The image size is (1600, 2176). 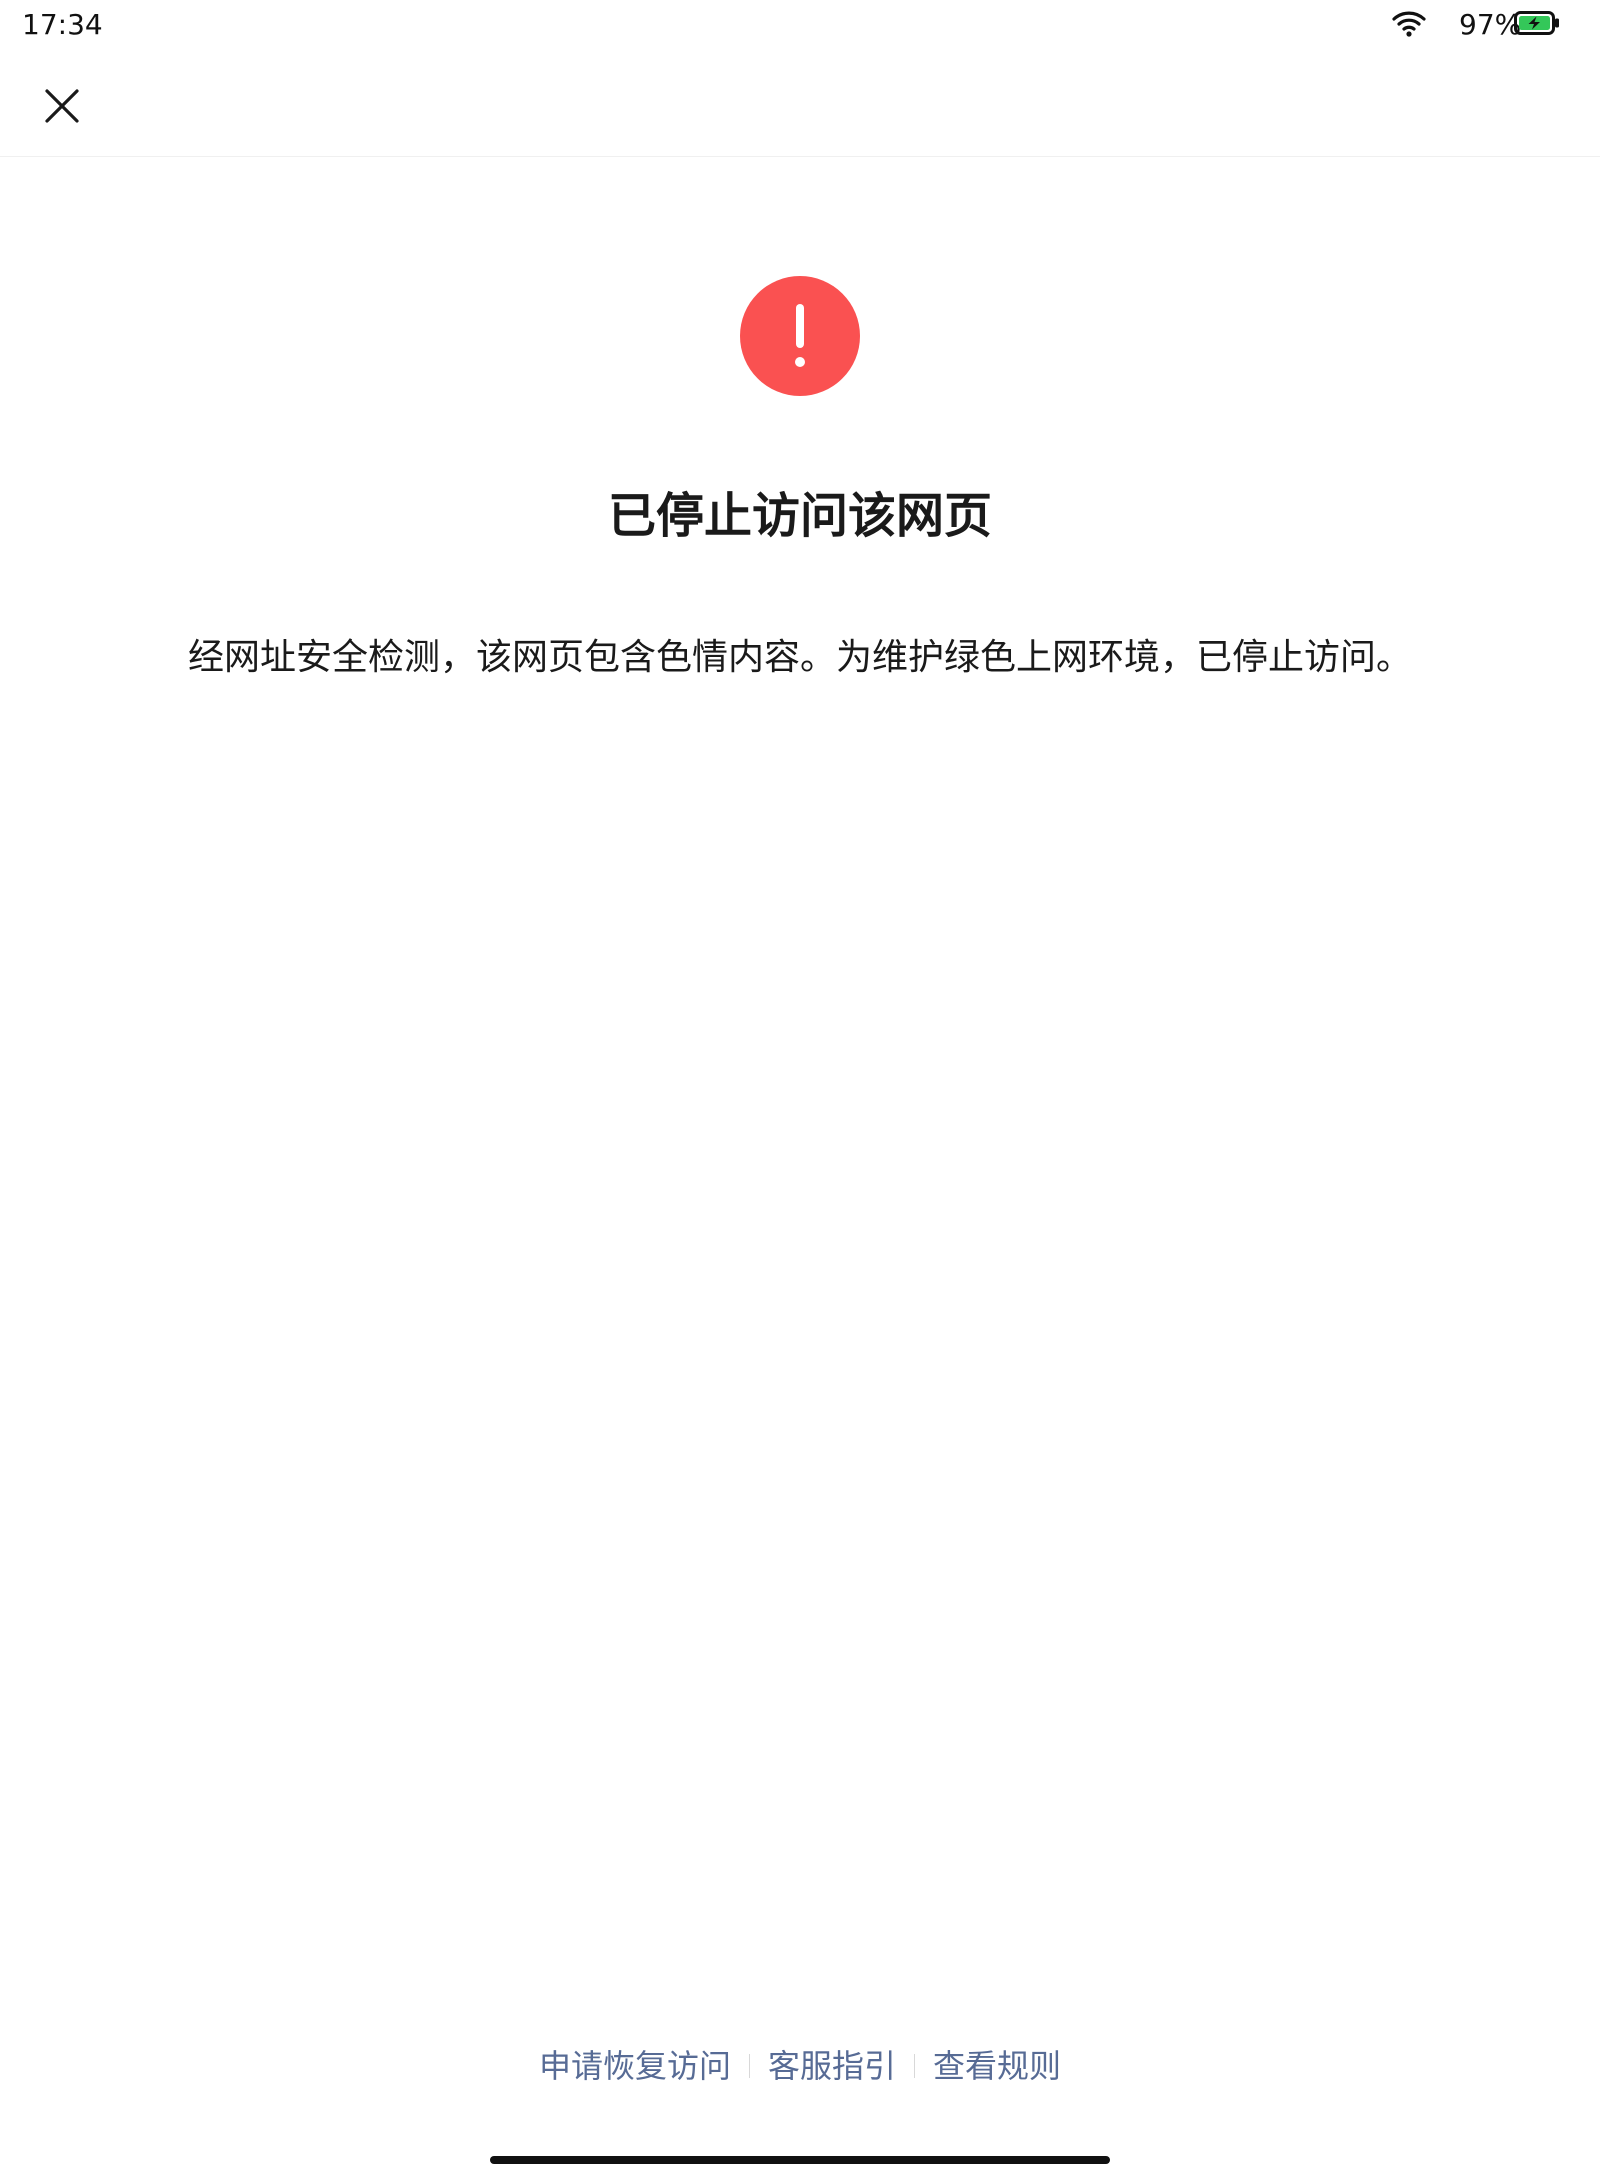 I want to click on nav-bar, so click(x=800, y=103).